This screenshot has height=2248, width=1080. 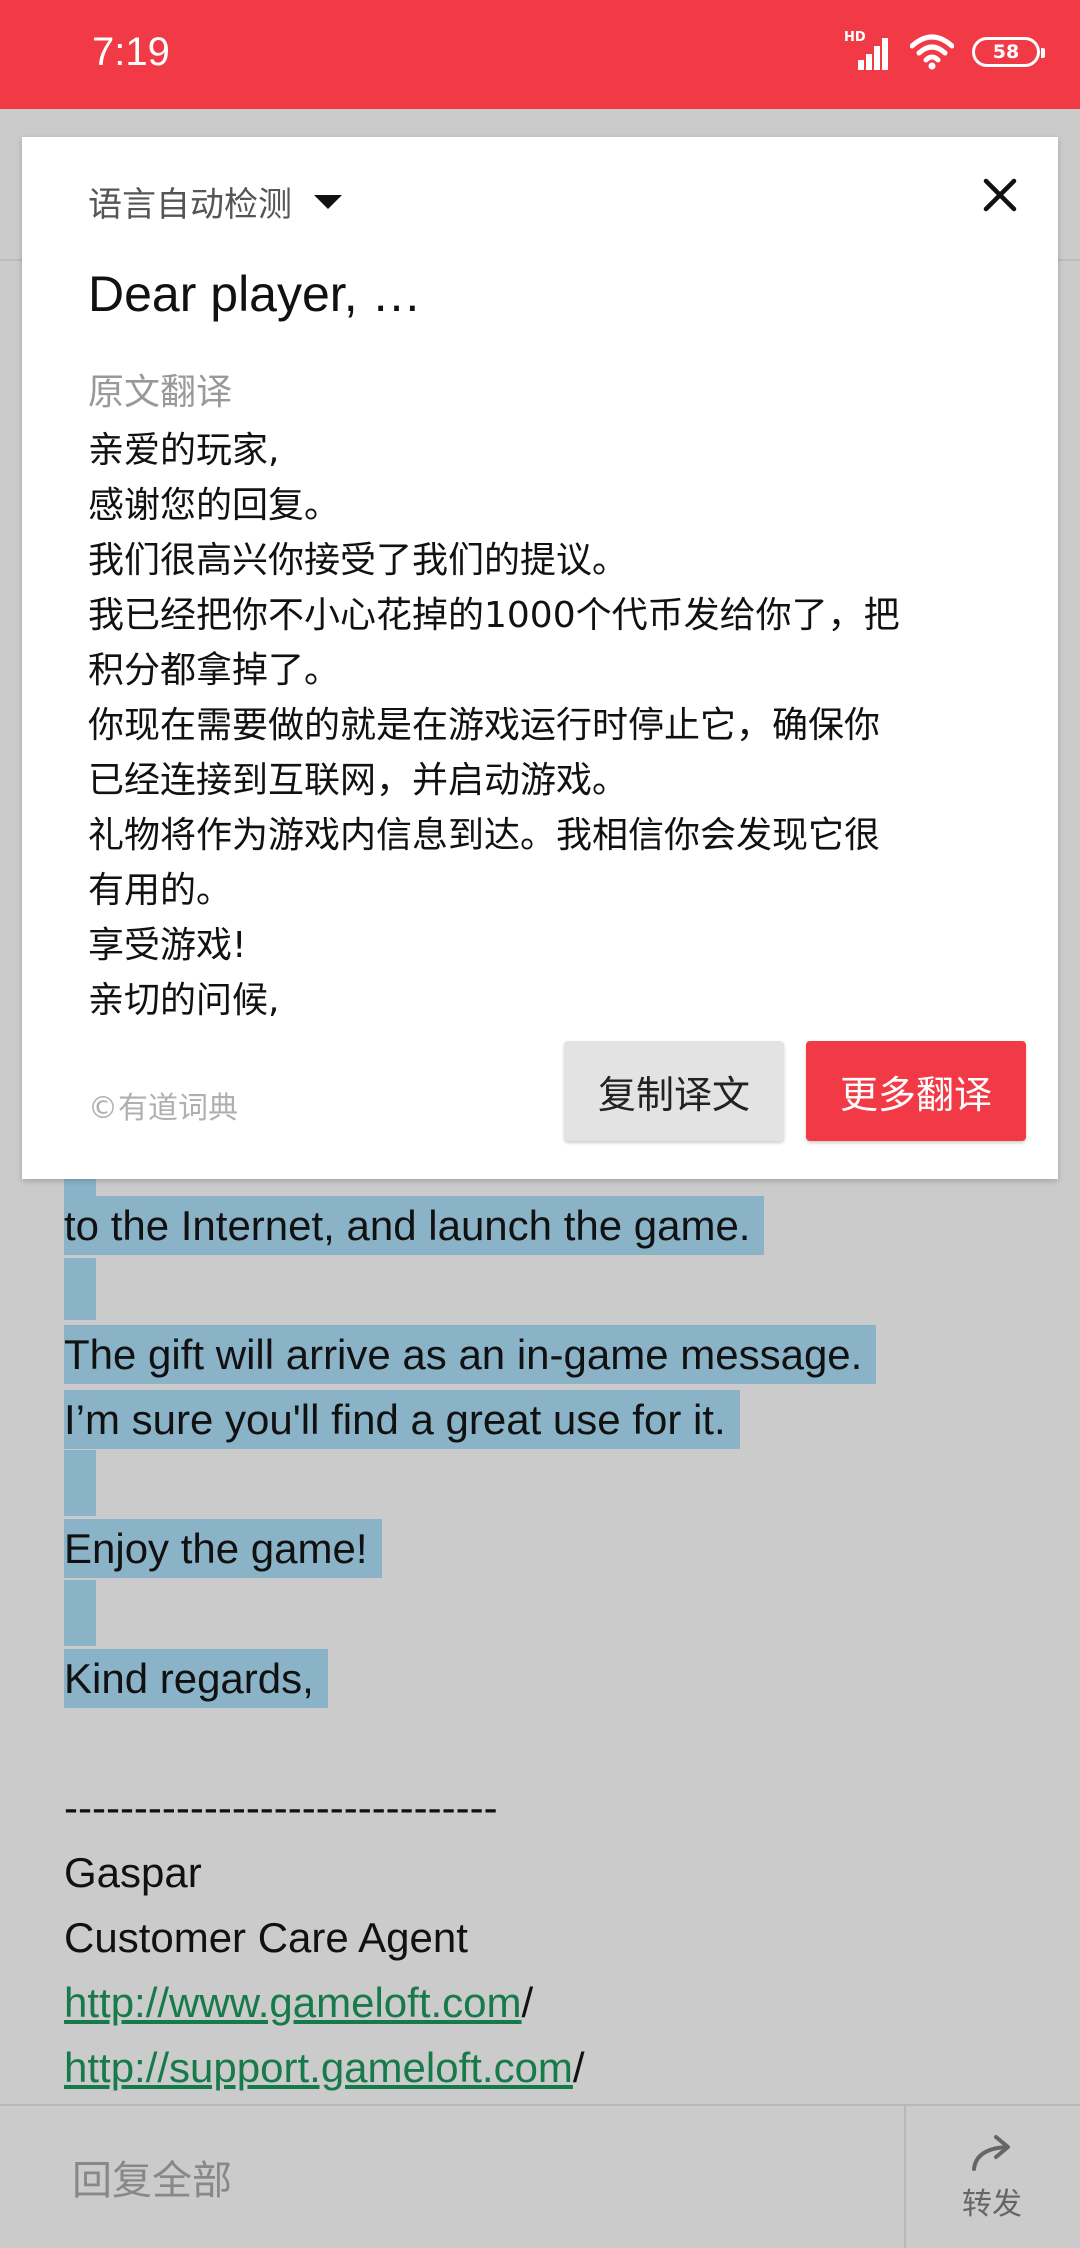 I want to click on copy-translation-button: 复制译文, so click(x=674, y=1091).